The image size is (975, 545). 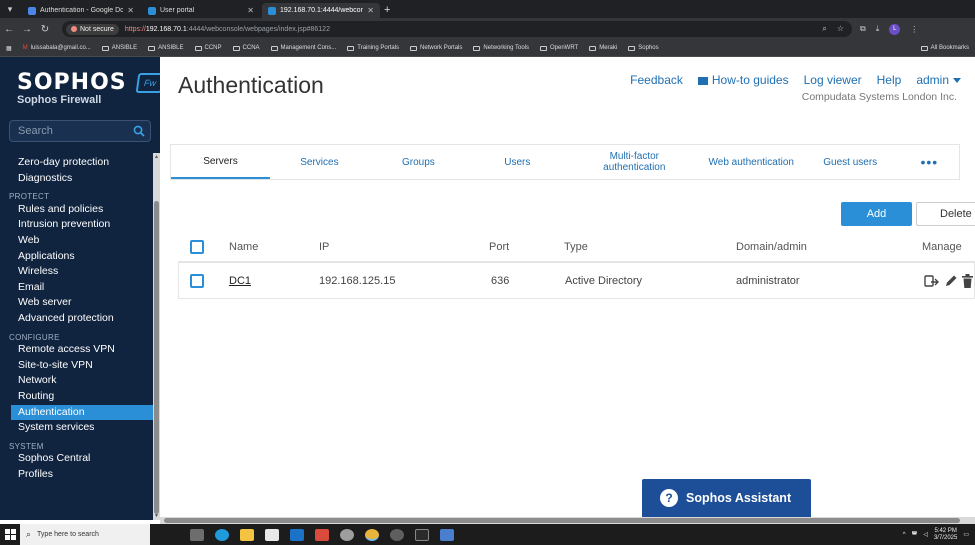 I want to click on tab-services: Services, so click(x=319, y=162).